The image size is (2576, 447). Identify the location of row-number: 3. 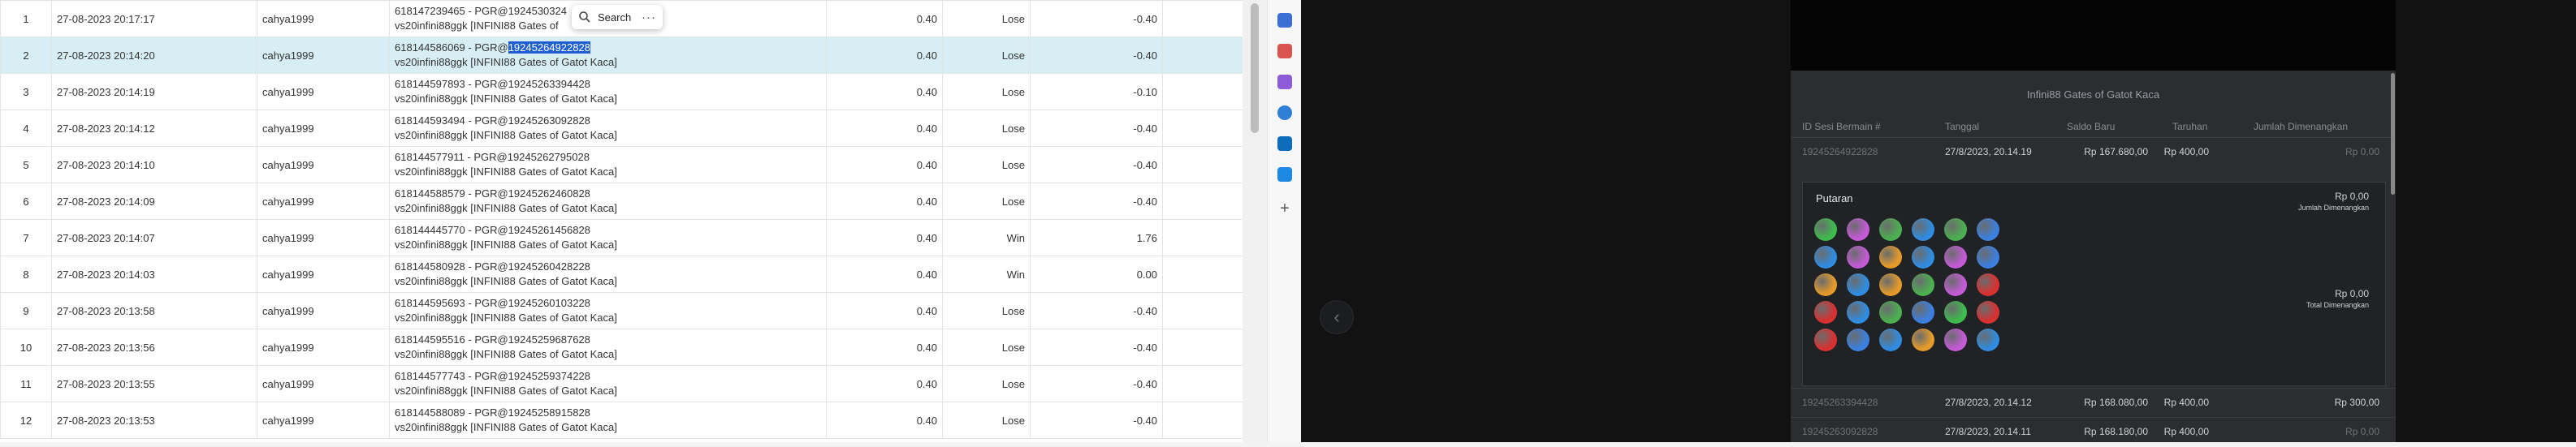
(26, 91).